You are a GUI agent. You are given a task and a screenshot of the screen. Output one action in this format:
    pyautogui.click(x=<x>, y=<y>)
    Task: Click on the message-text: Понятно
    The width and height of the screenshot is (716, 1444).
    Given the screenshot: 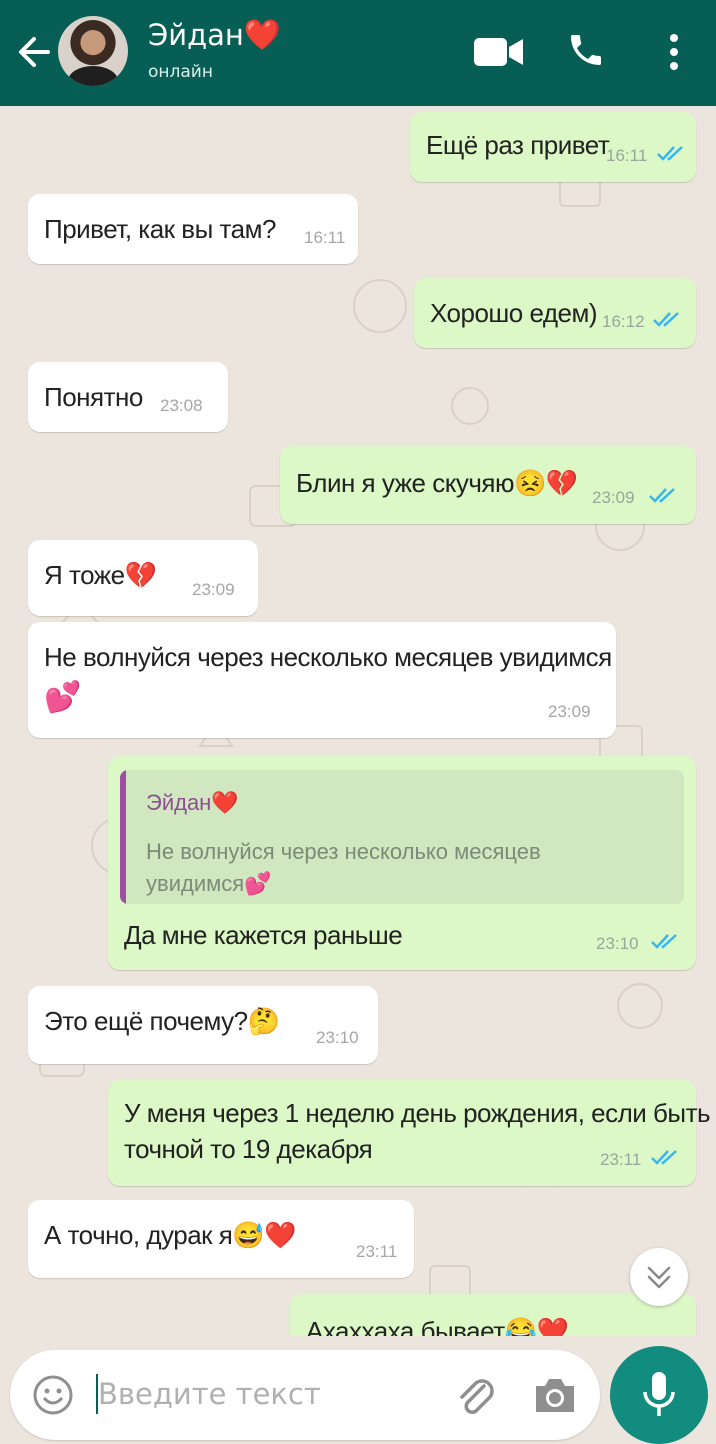 What is the action you would take?
    pyautogui.click(x=93, y=397)
    